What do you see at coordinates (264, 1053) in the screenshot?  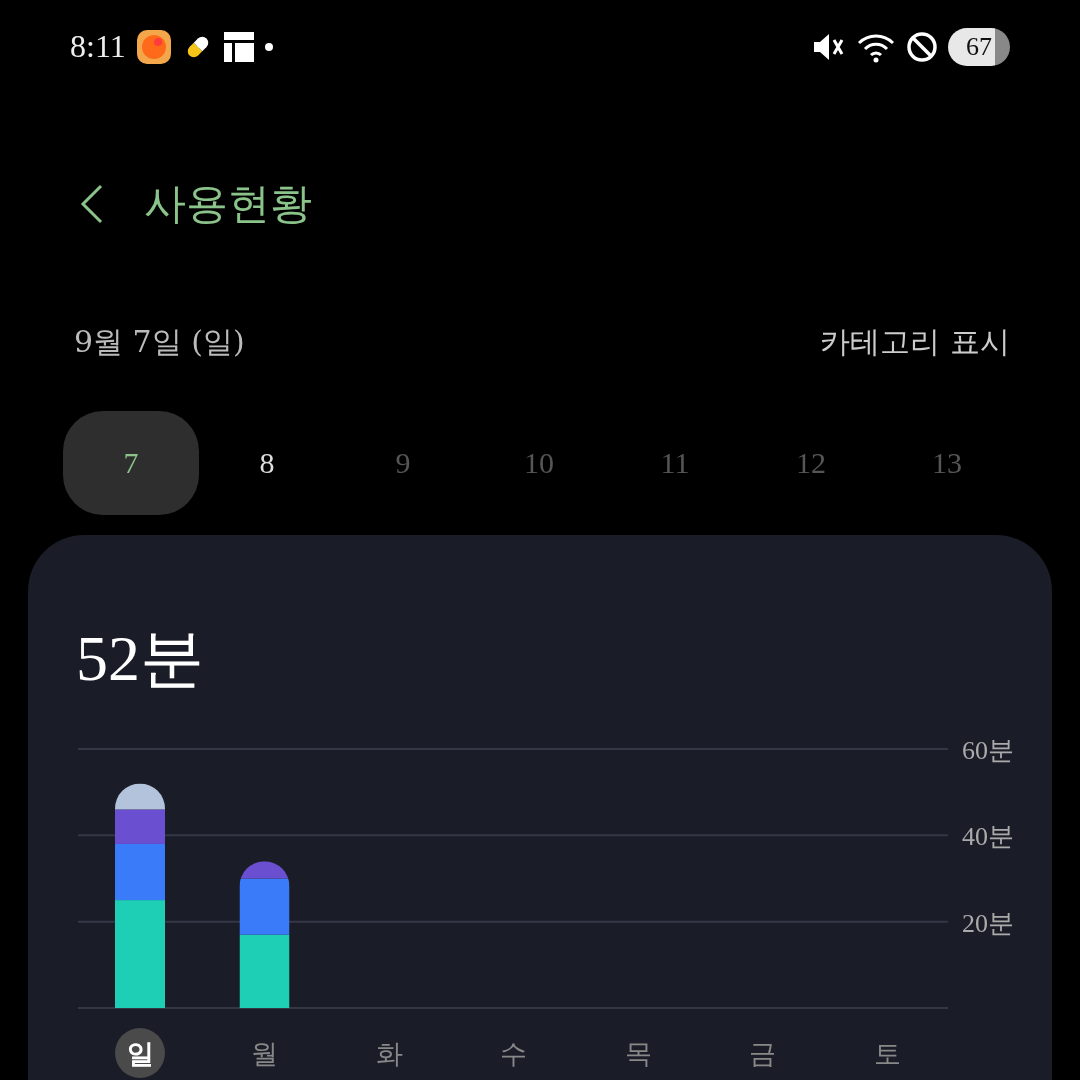 I see `weekday-label: 월` at bounding box center [264, 1053].